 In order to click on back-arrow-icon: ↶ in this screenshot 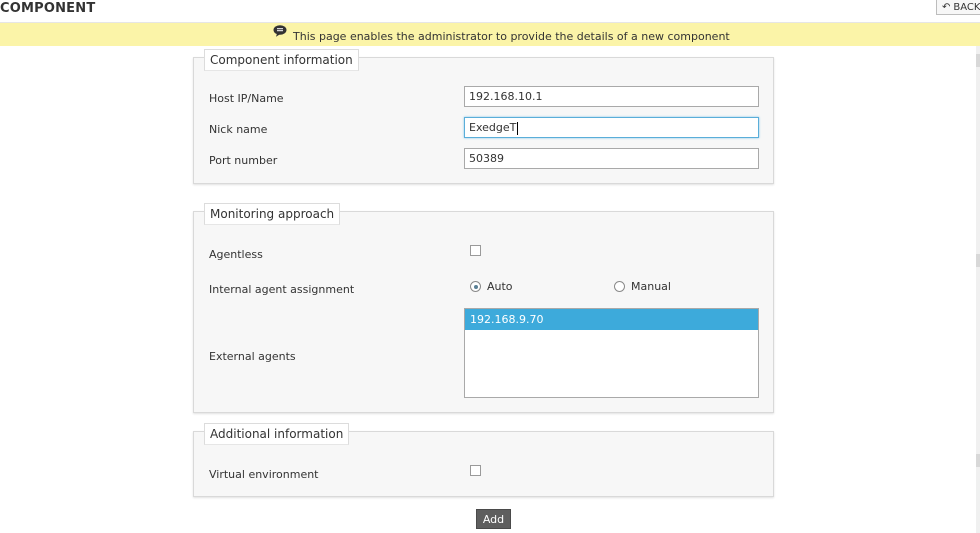, I will do `click(946, 7)`.